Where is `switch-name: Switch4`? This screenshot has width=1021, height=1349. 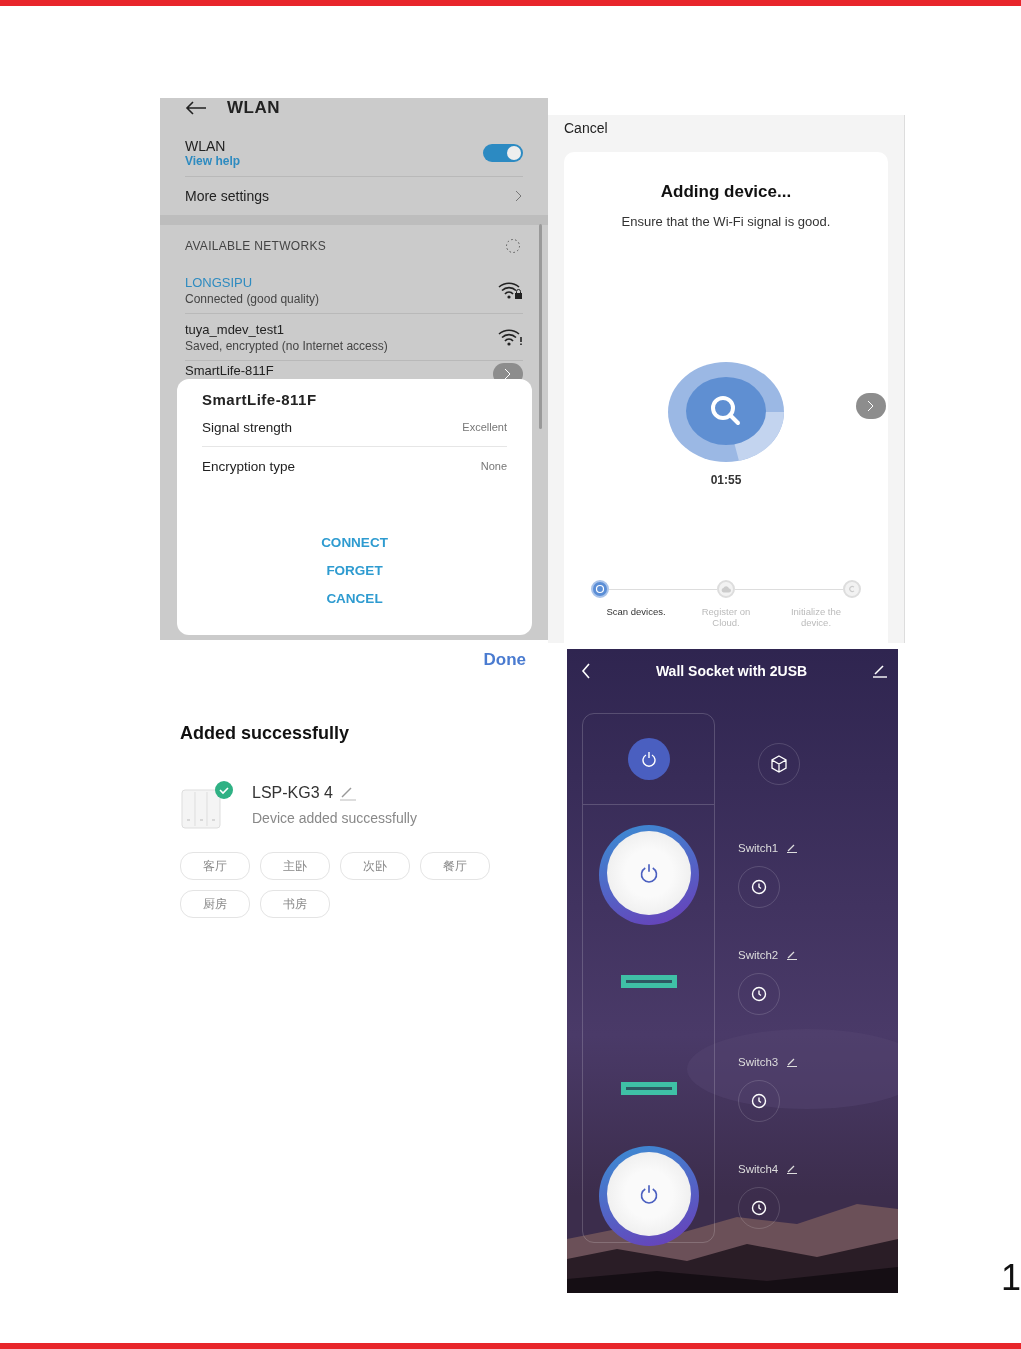 switch-name: Switch4 is located at coordinates (758, 1169).